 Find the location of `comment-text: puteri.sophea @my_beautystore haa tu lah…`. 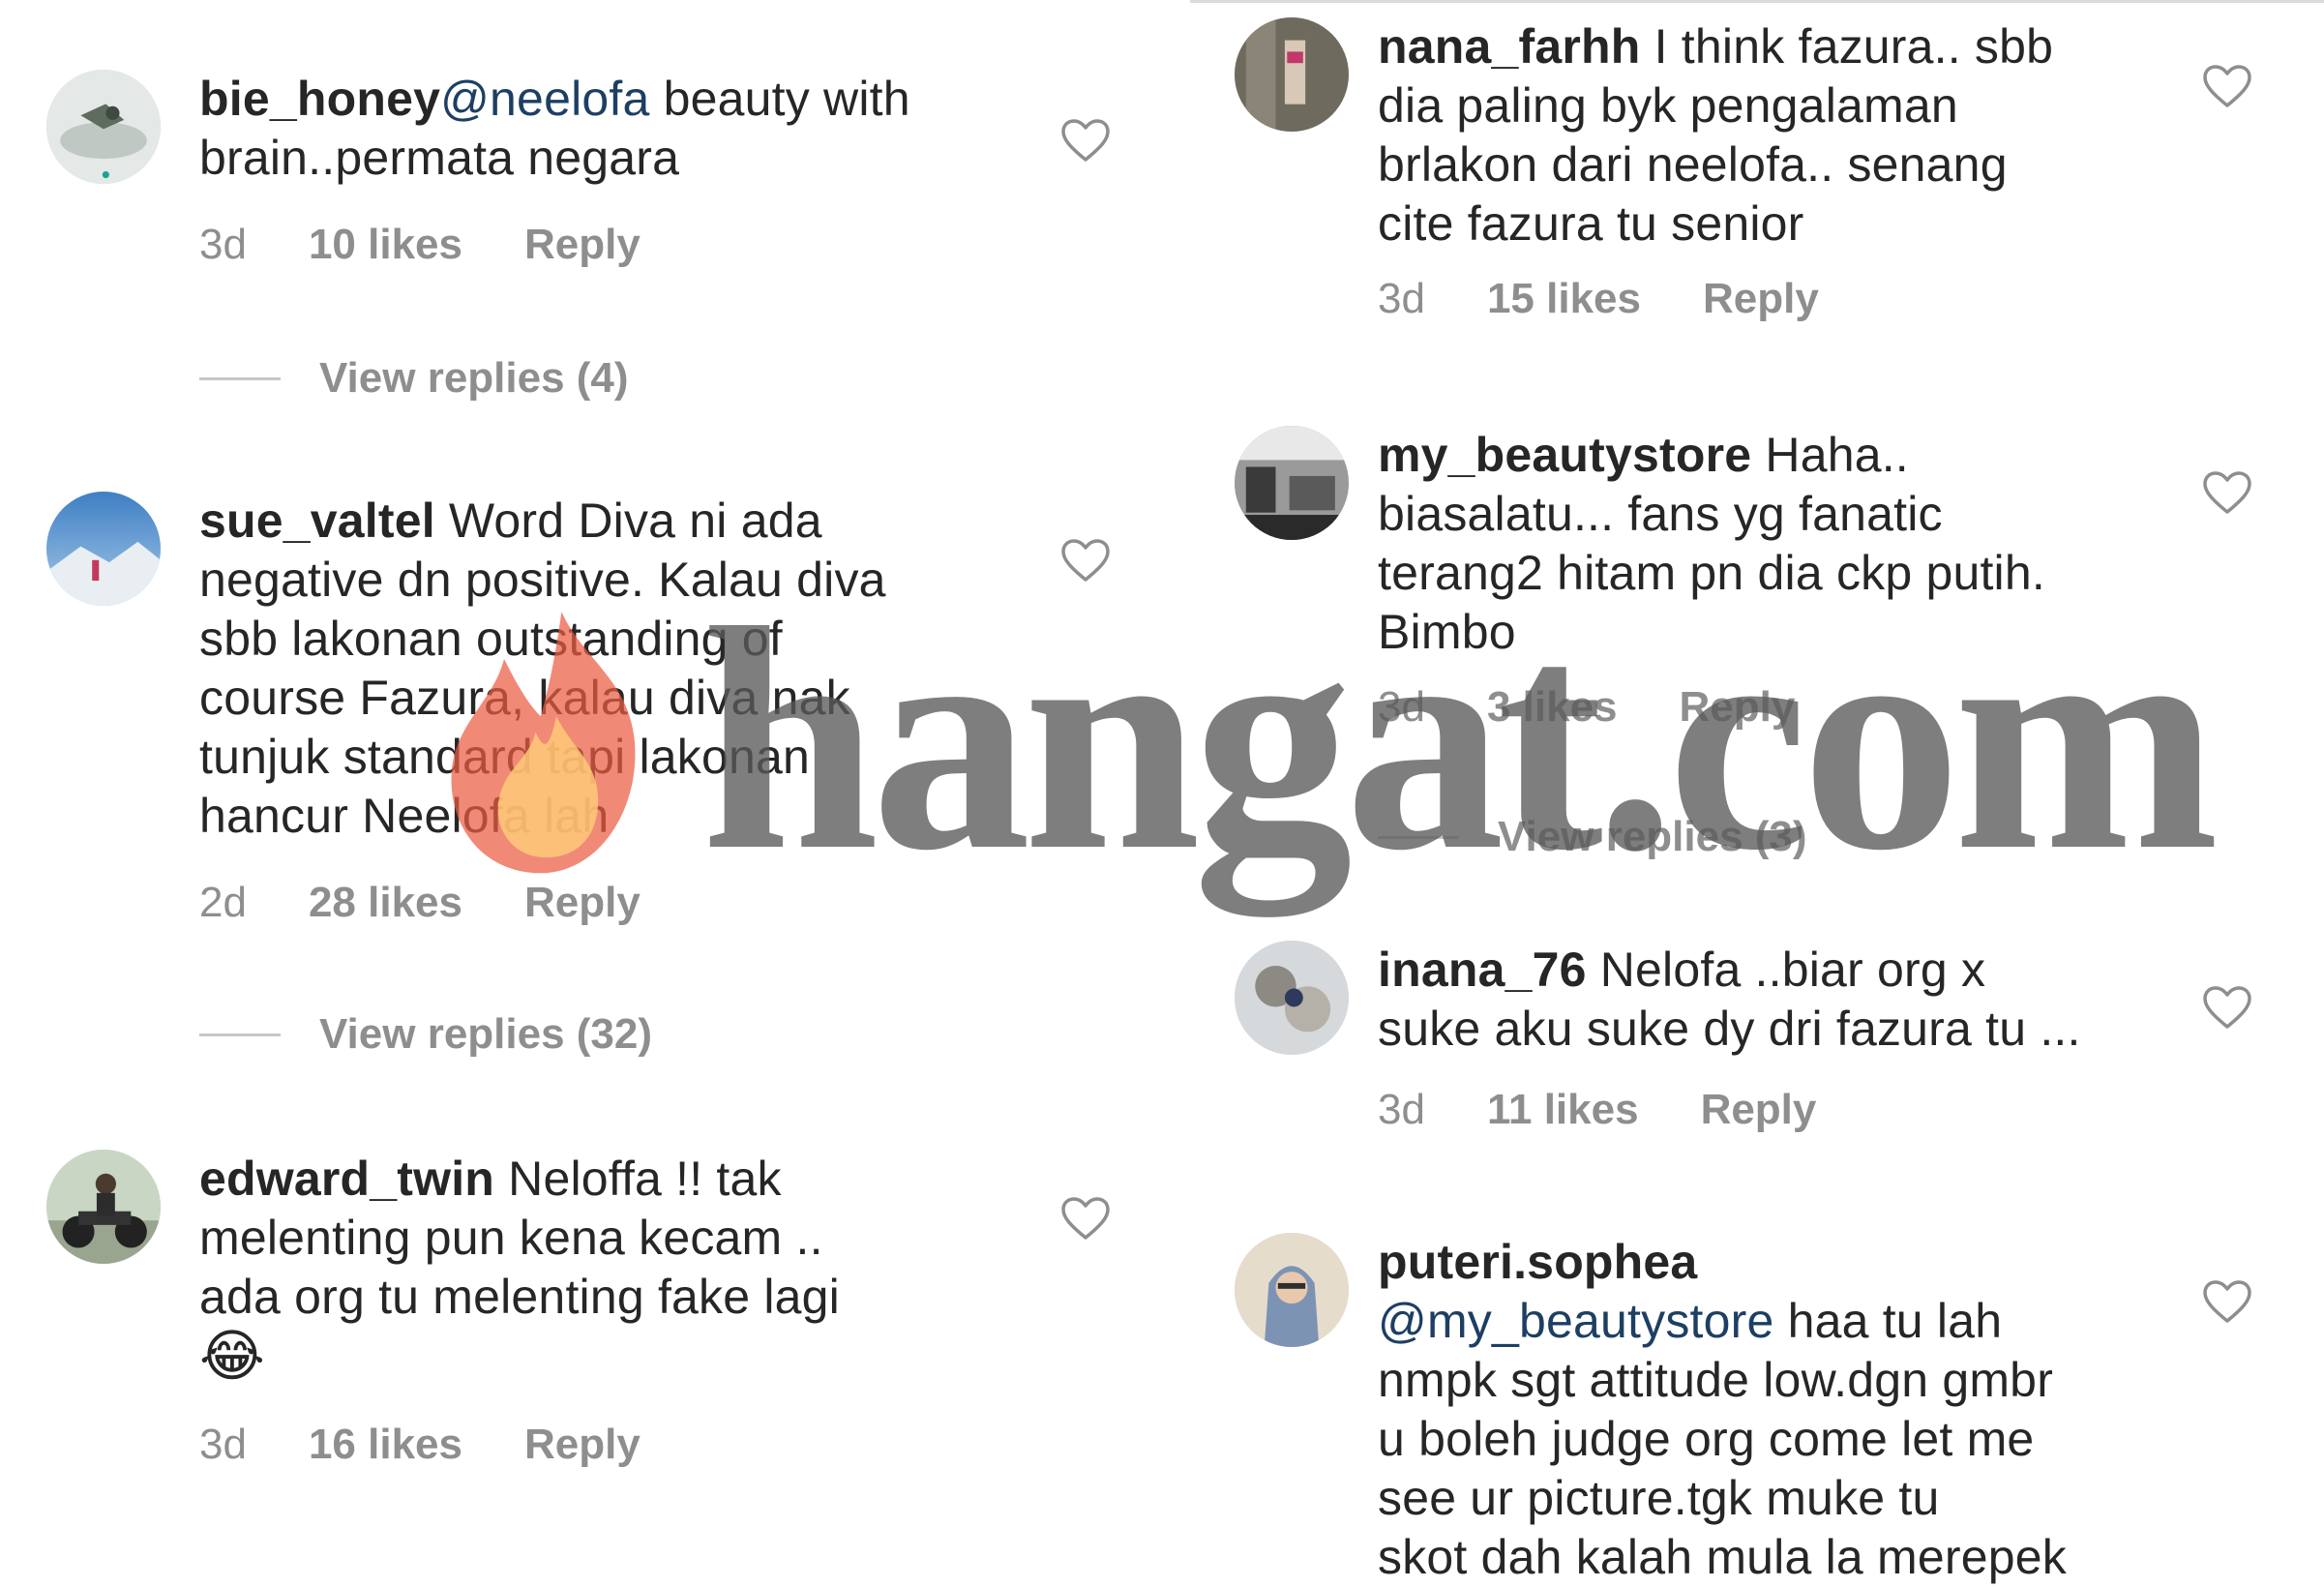

comment-text: puteri.sophea @my_beautystore haa tu lah… is located at coordinates (1723, 1409).